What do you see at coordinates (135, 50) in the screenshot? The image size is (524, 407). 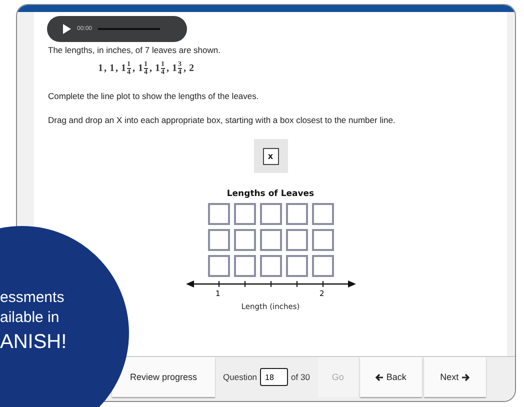 I see `prompt-text: The lengths, in inches, of 7 leaves are shown.` at bounding box center [135, 50].